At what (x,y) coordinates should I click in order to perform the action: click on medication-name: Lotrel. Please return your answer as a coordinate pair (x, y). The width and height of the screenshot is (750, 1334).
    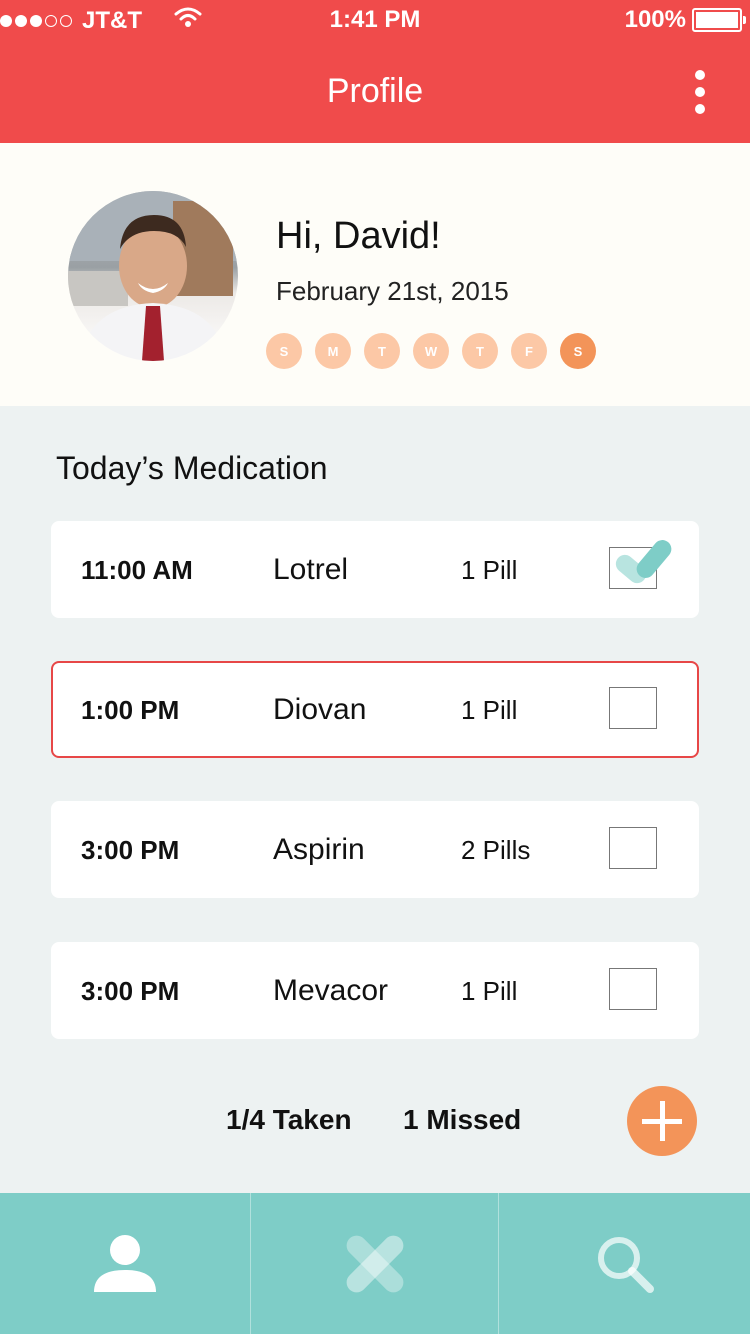
    Looking at the image, I should click on (311, 569).